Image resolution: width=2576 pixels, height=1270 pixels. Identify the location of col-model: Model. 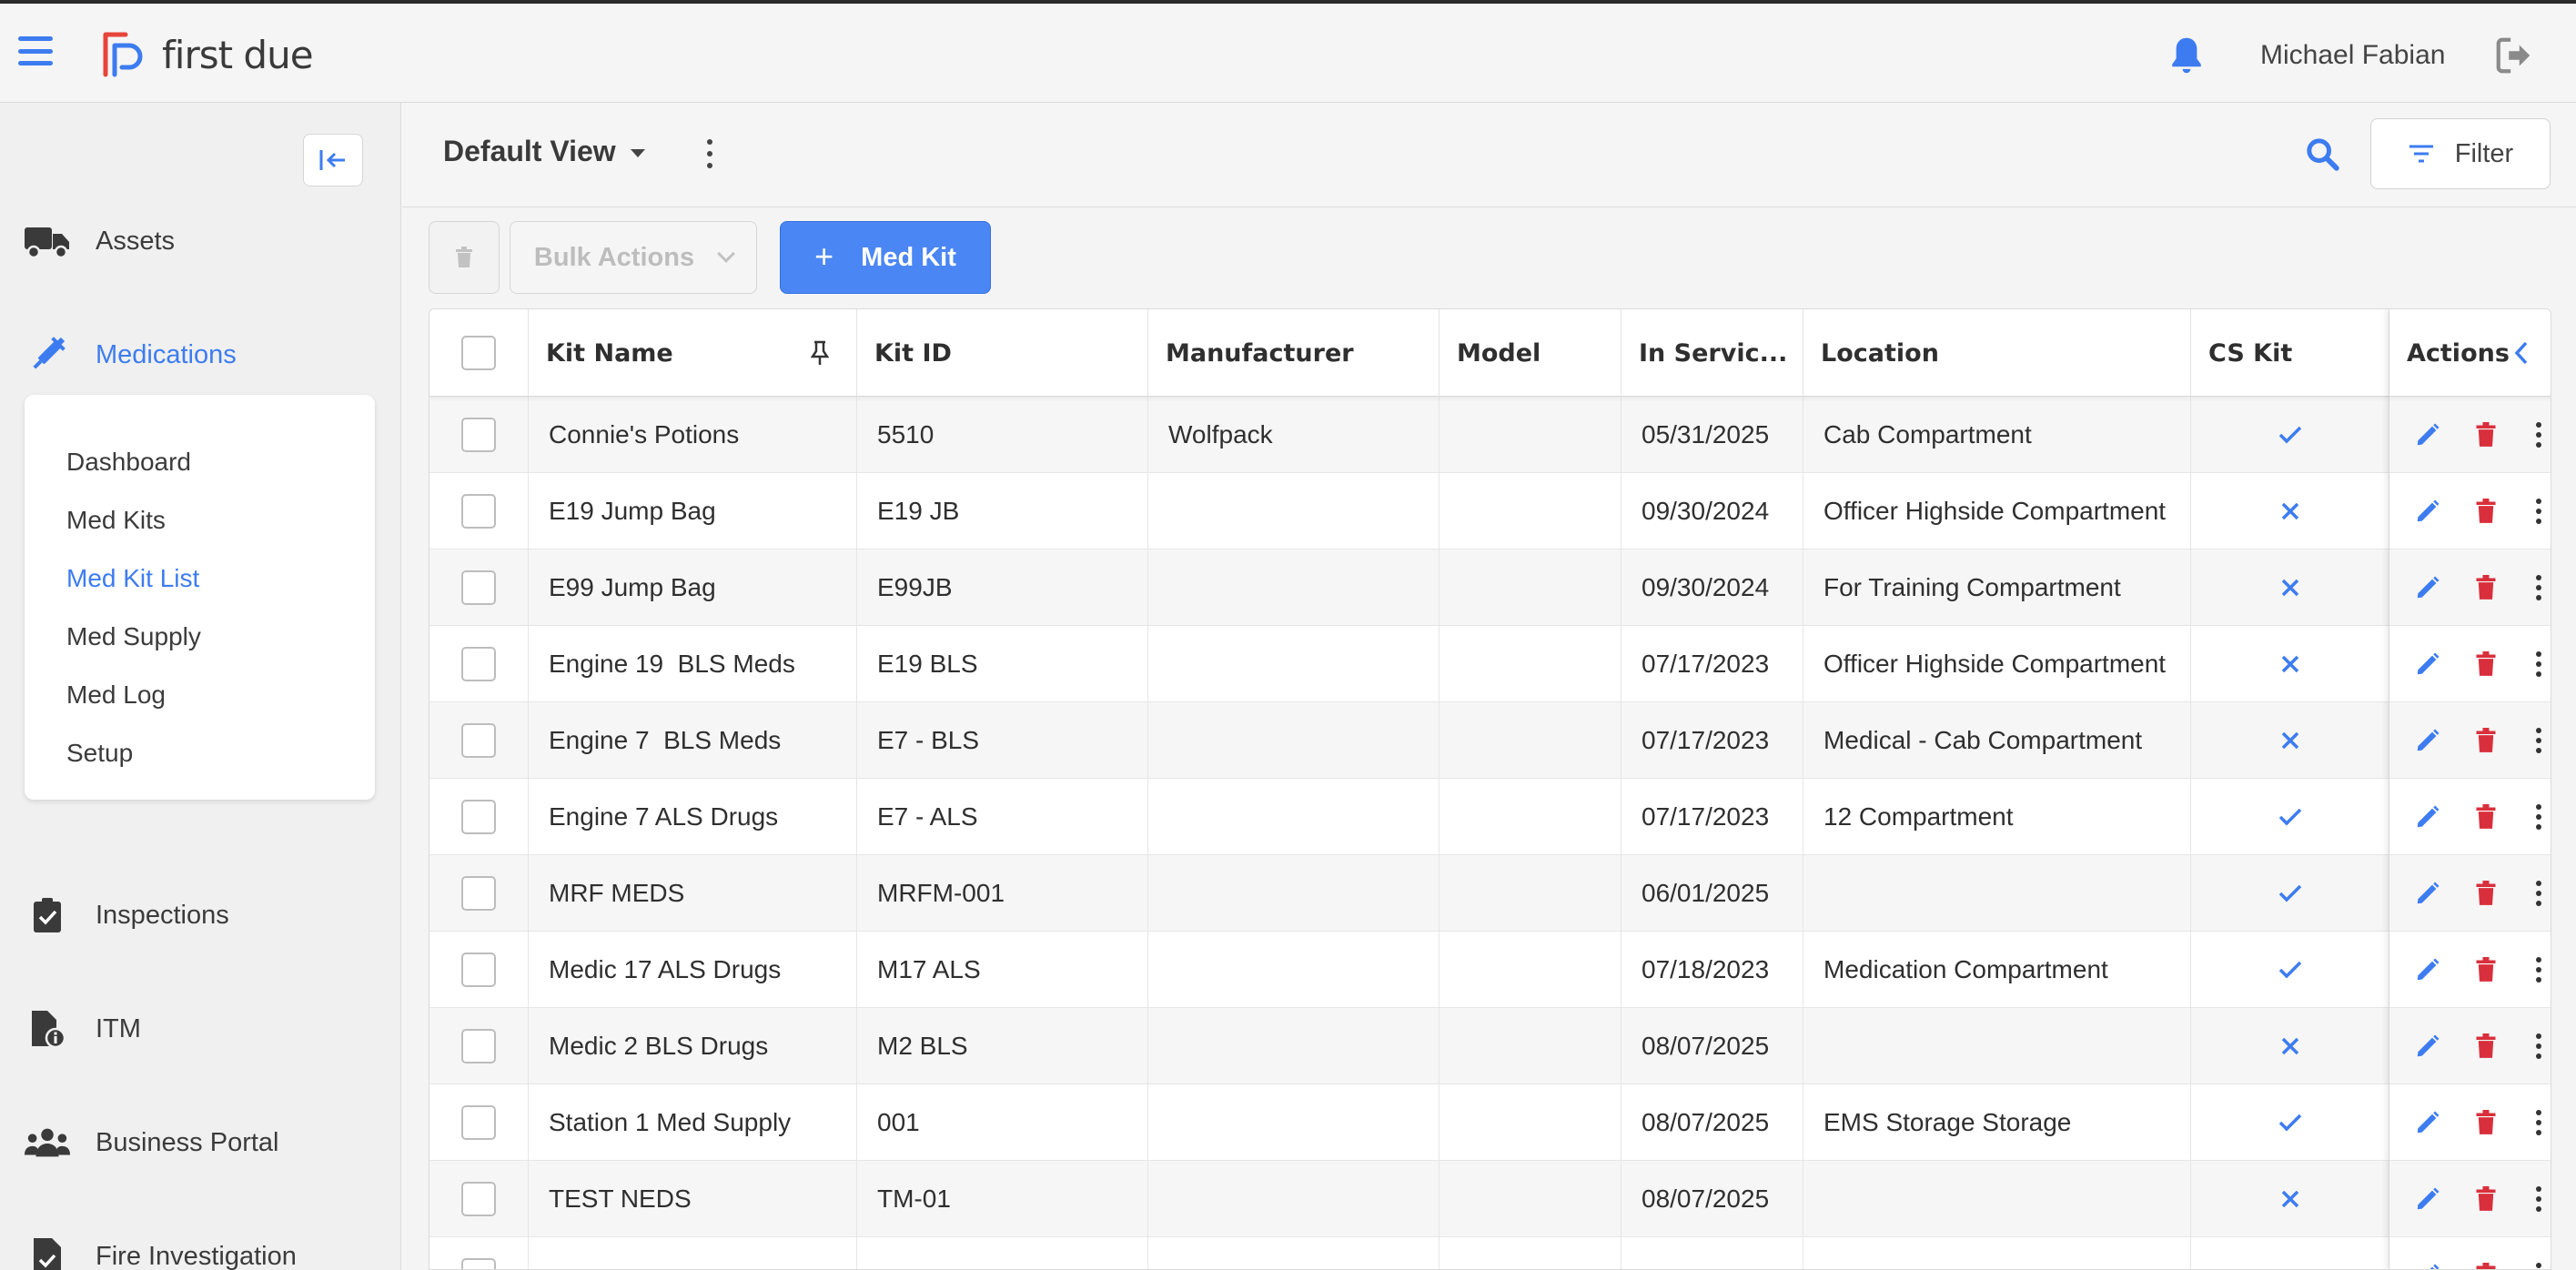
(1530, 353).